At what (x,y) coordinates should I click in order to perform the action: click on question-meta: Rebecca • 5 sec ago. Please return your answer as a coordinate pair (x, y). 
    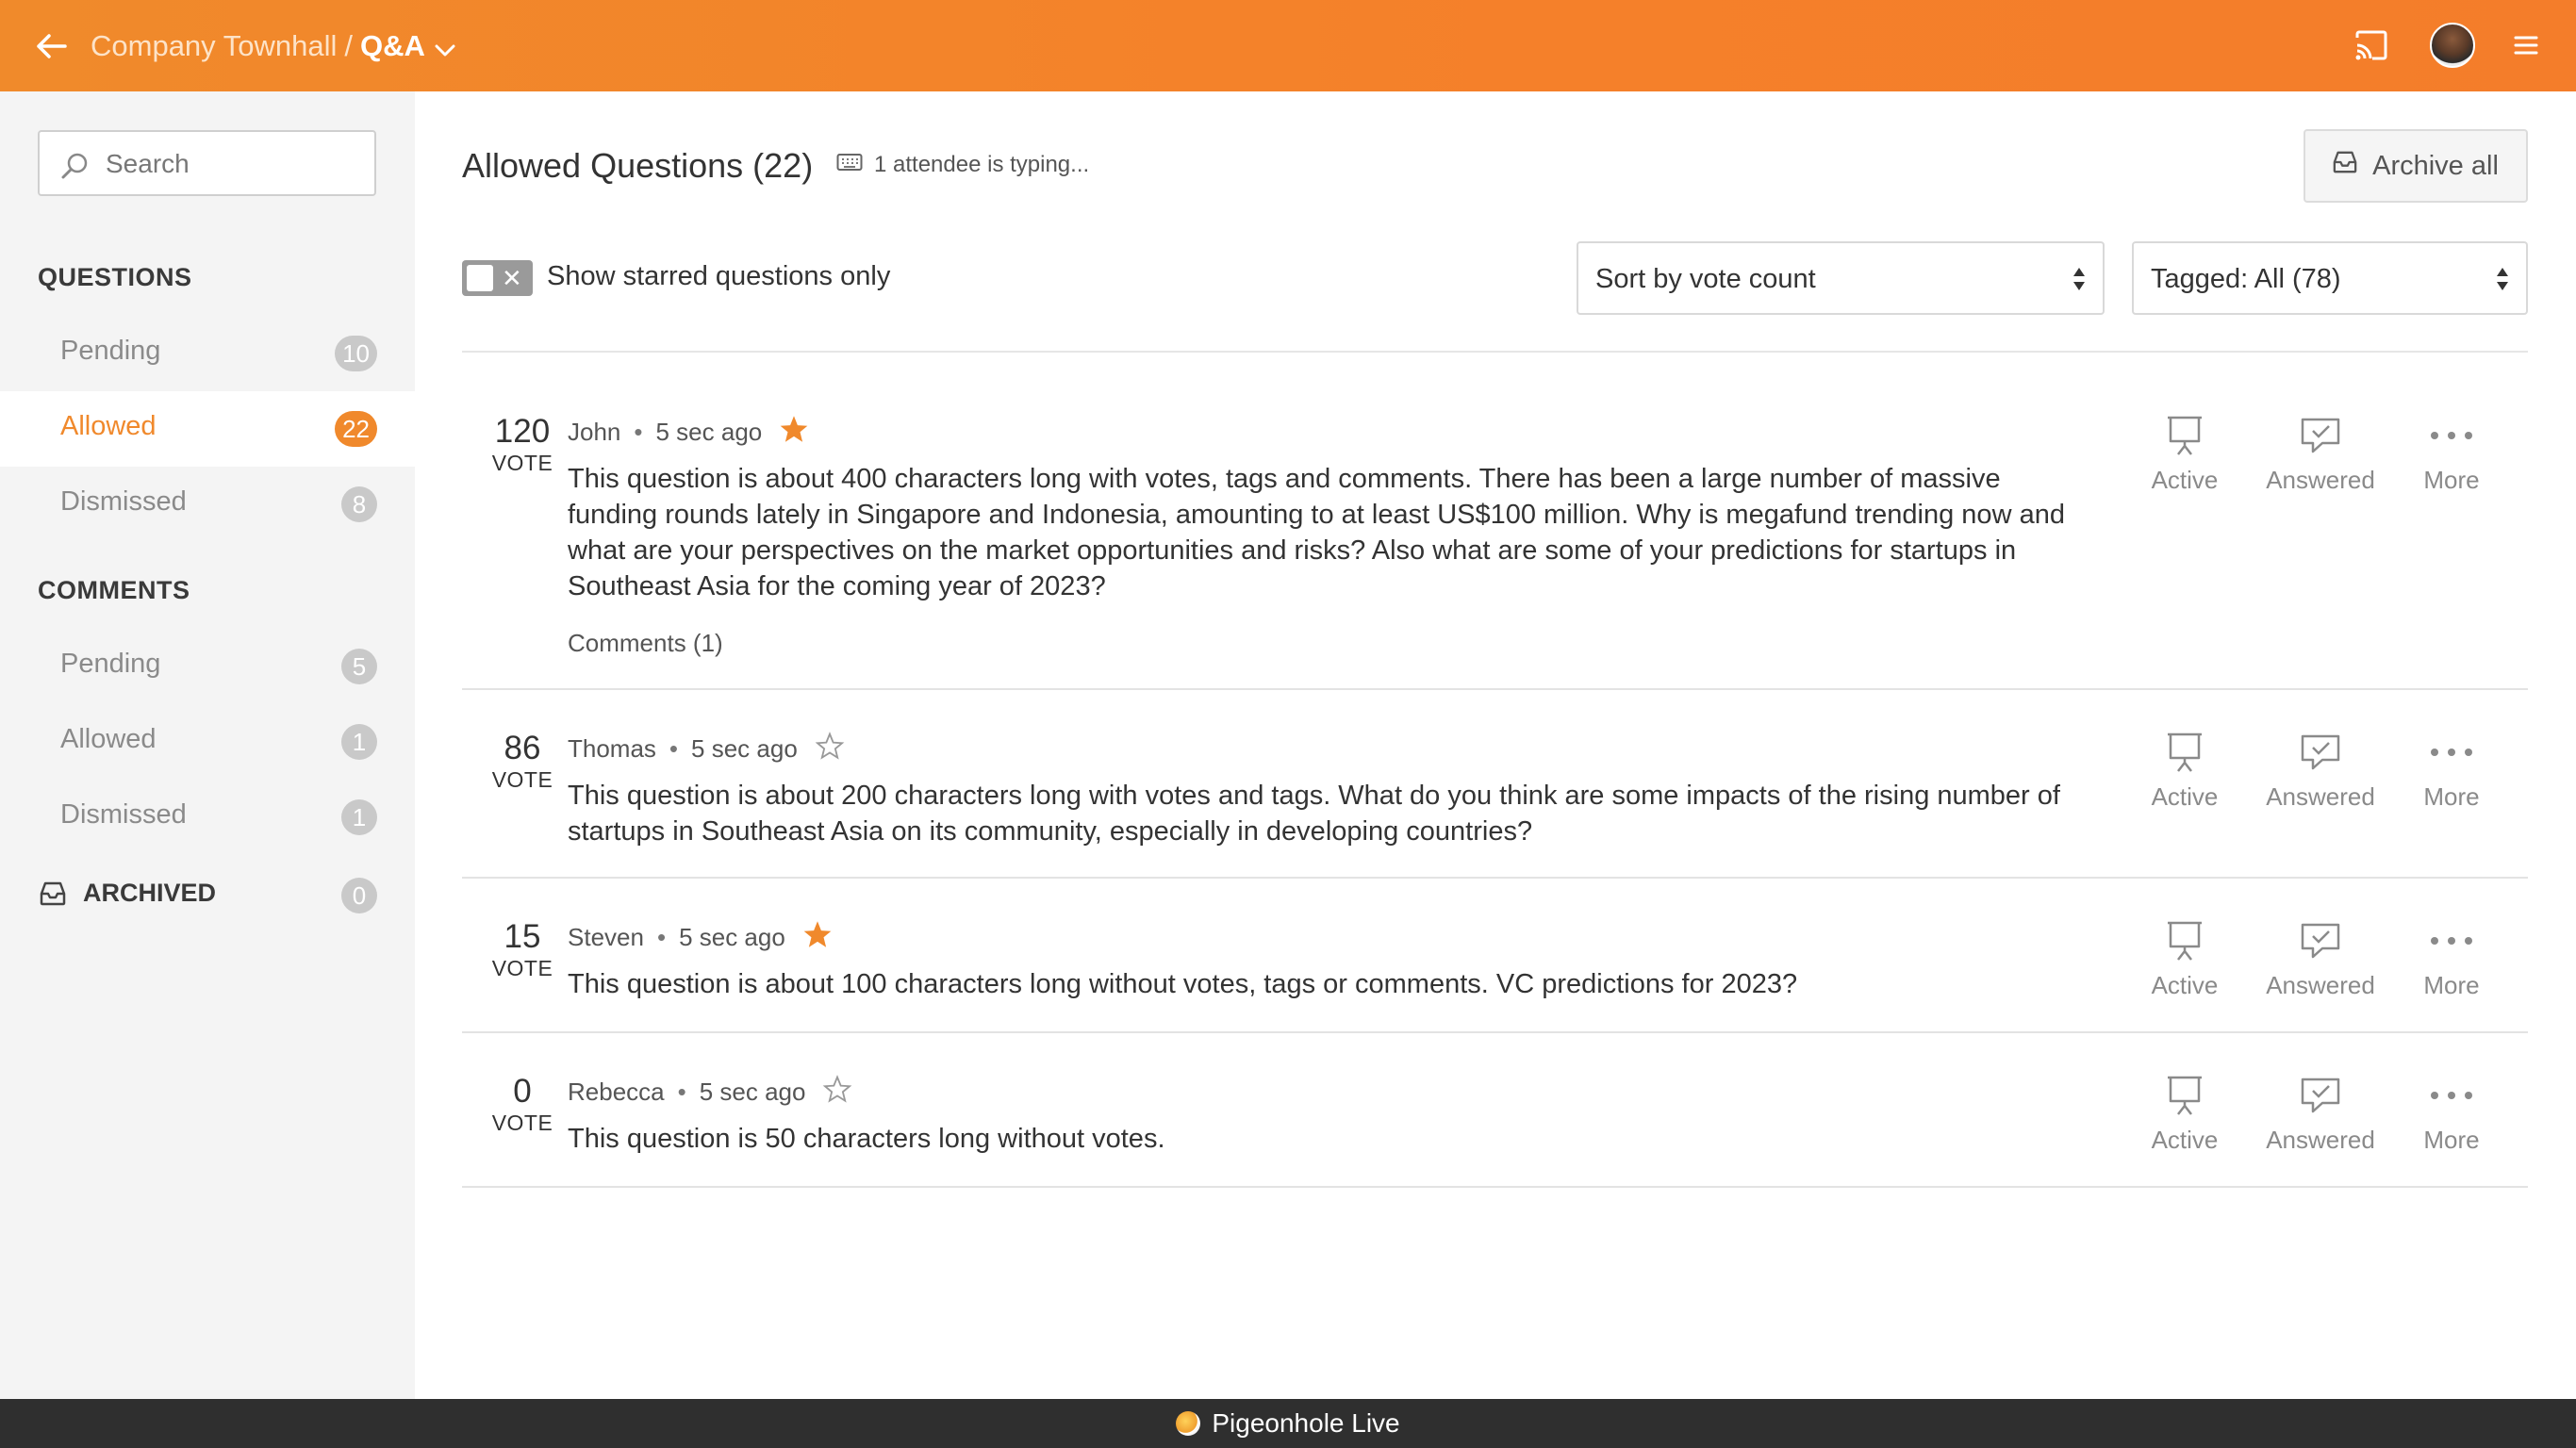
    Looking at the image, I should click on (710, 1092).